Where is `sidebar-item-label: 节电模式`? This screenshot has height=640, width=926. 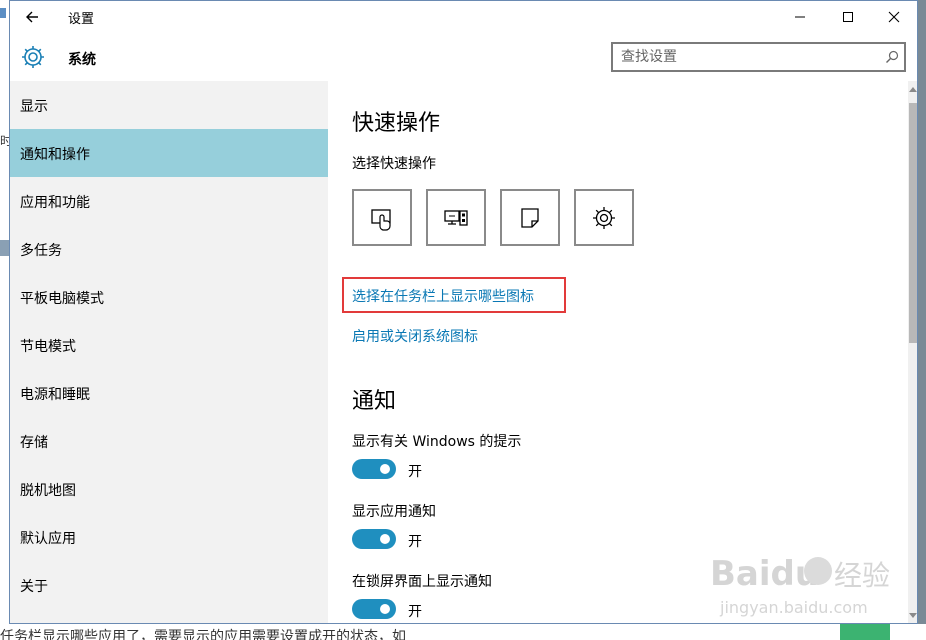 sidebar-item-label: 节电模式 is located at coordinates (48, 347).